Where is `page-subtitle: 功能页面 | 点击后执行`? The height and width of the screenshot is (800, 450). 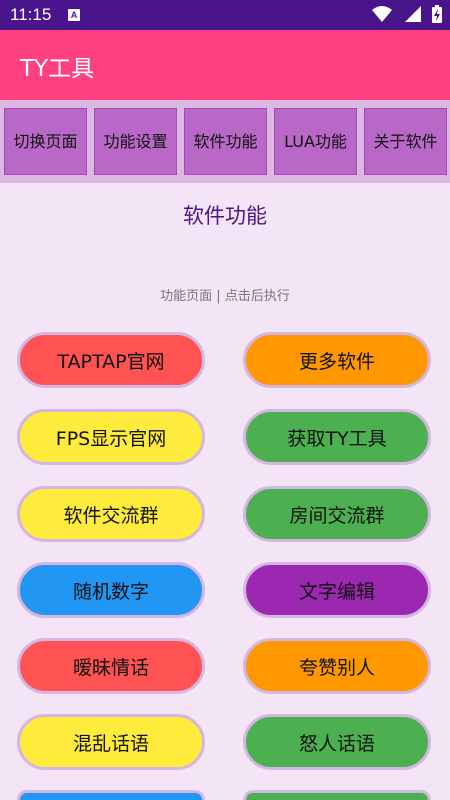 page-subtitle: 功能页面 | 点击后执行 is located at coordinates (225, 296).